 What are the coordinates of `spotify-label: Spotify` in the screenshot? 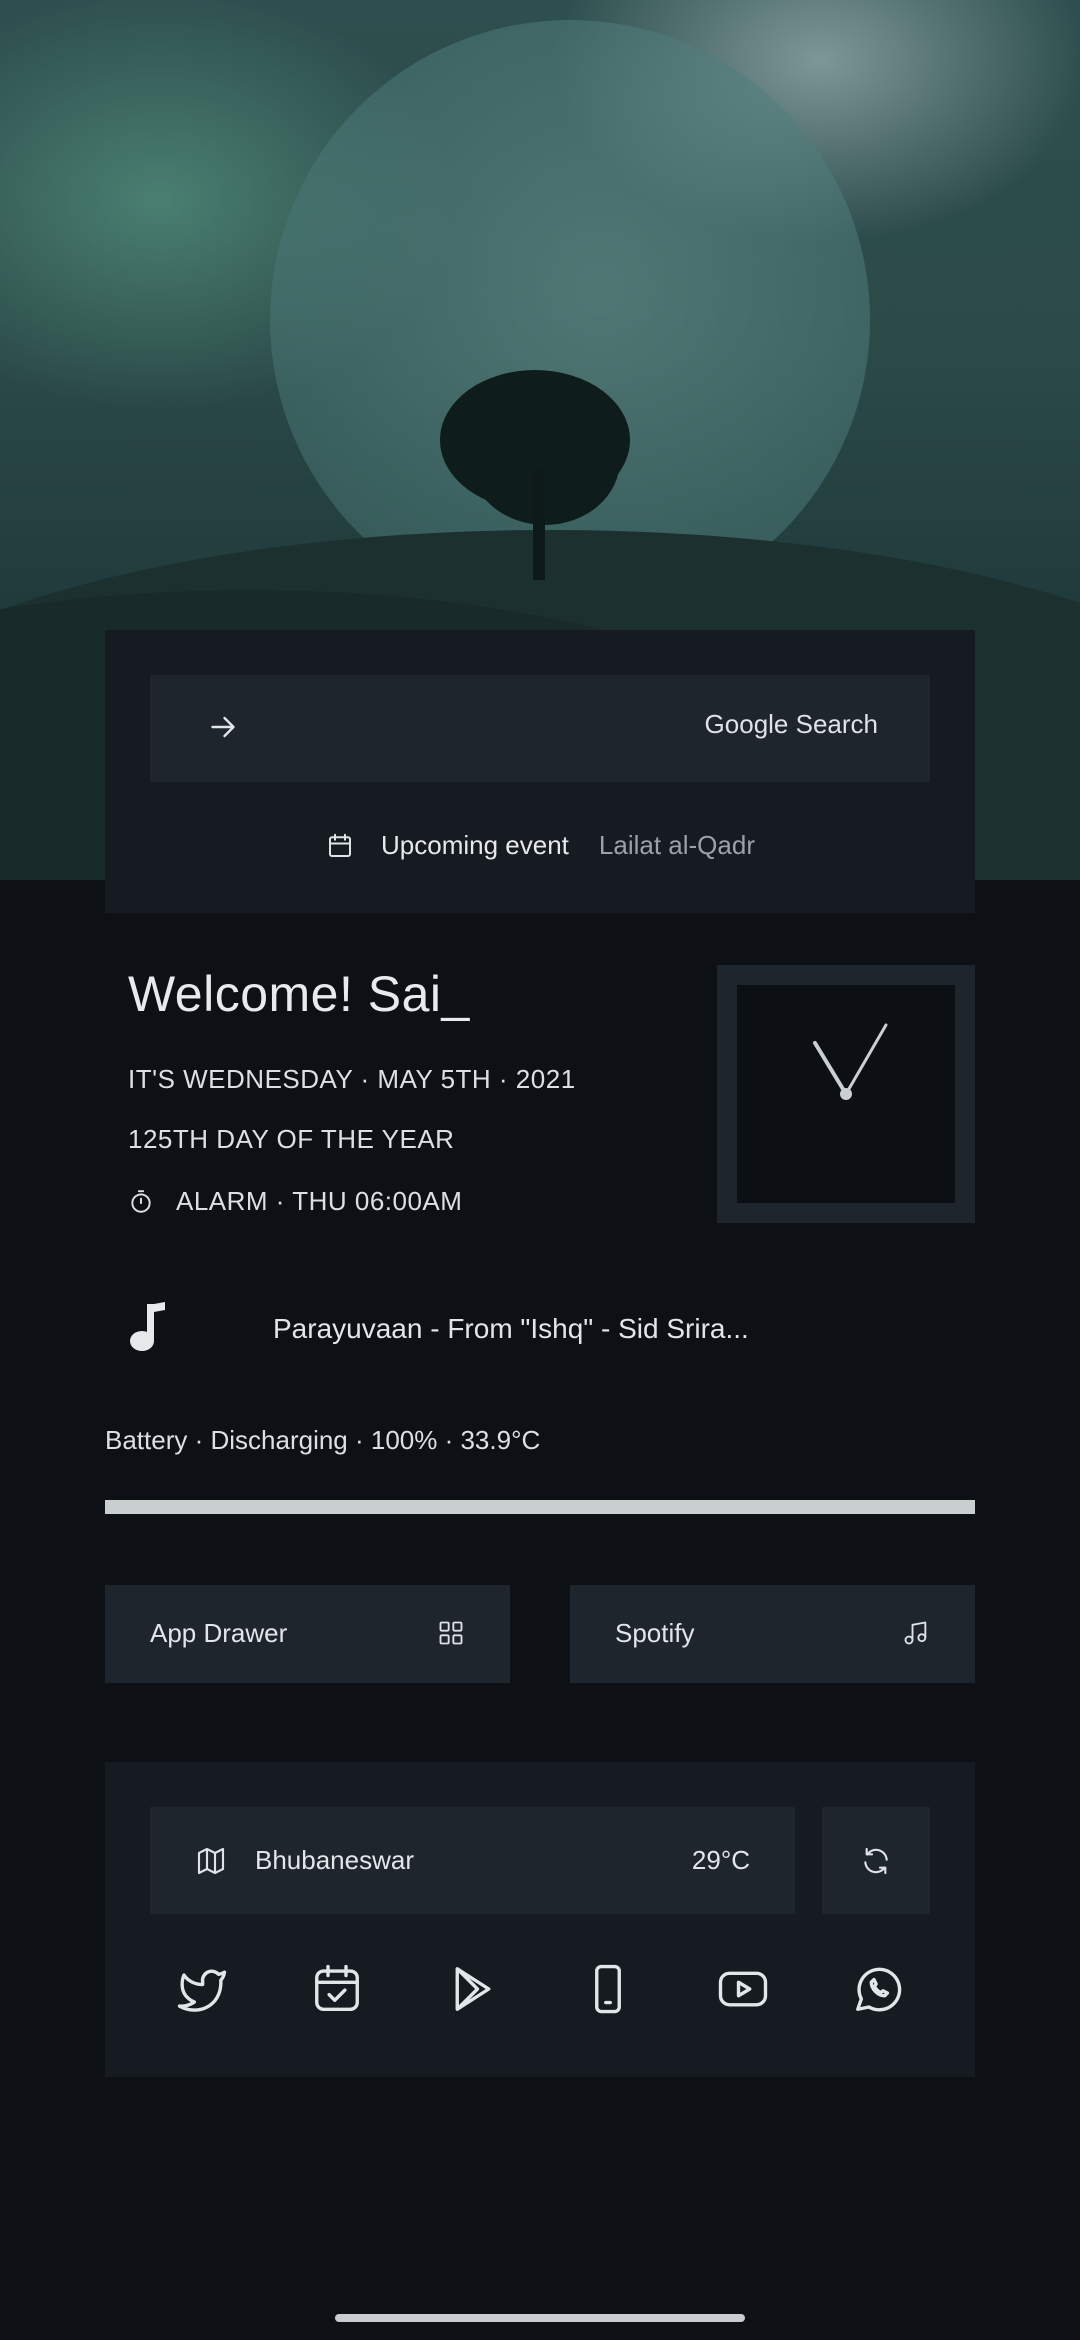 It's located at (655, 1633).